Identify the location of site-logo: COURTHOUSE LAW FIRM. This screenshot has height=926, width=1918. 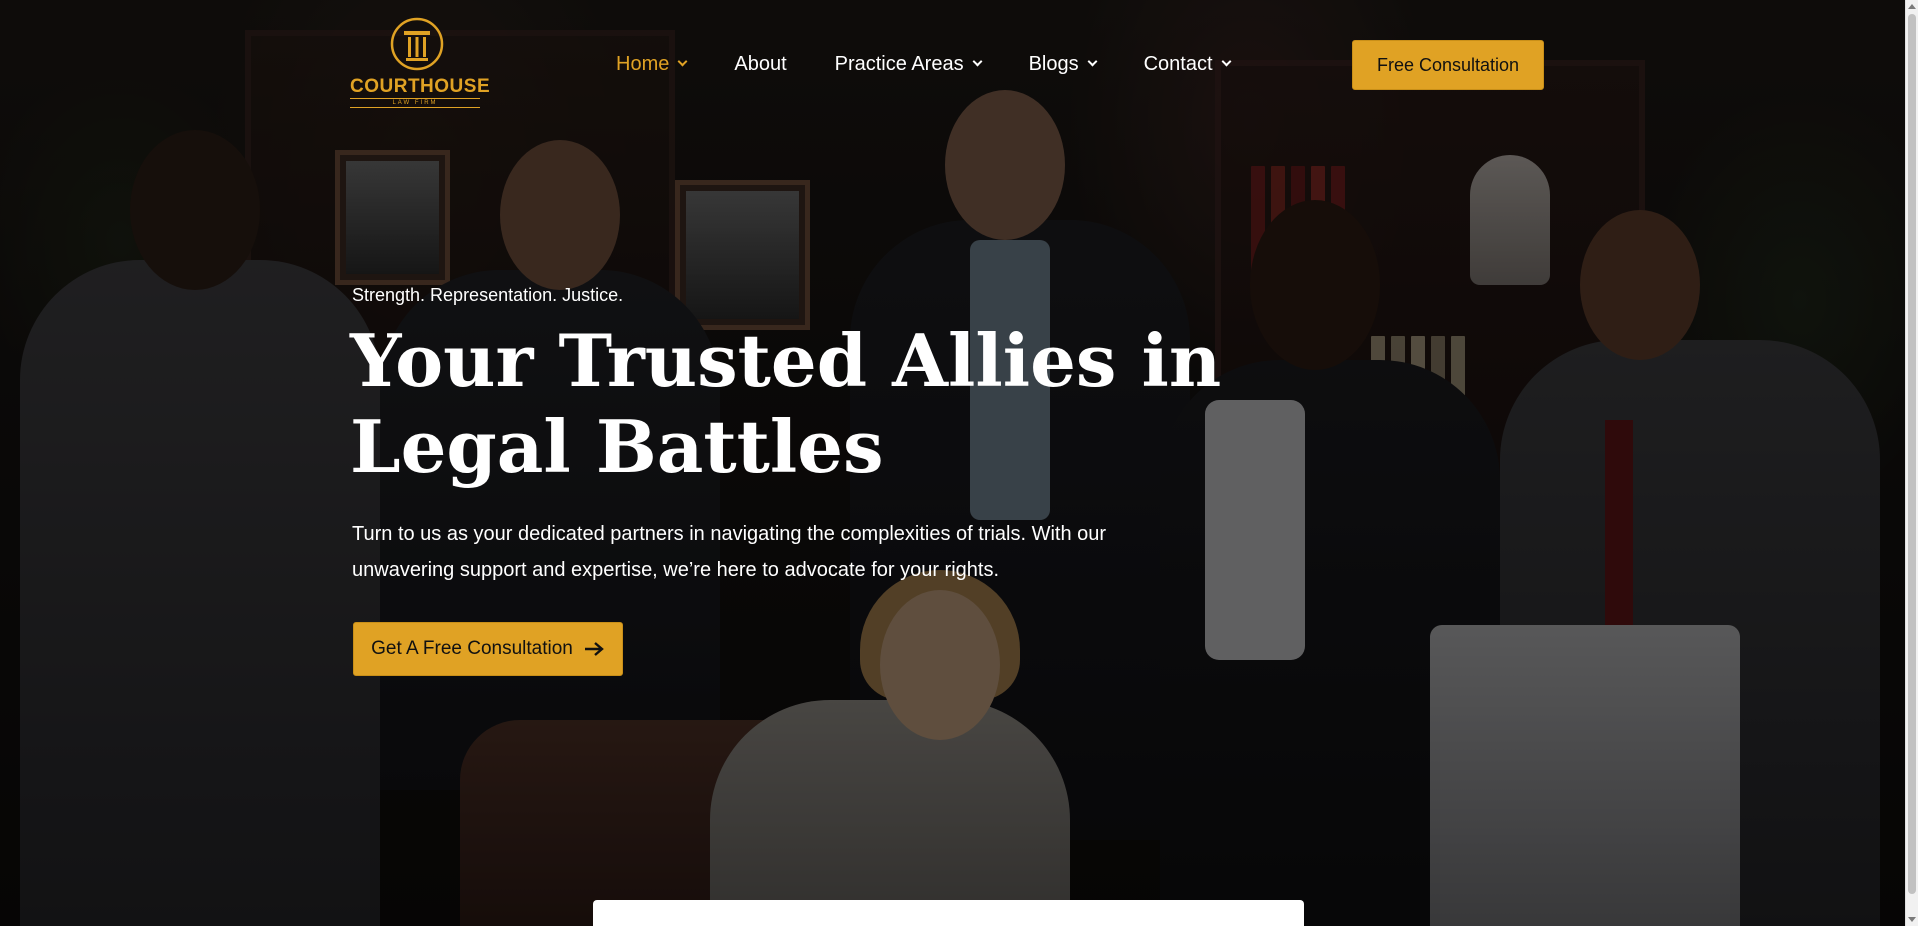
(420, 62).